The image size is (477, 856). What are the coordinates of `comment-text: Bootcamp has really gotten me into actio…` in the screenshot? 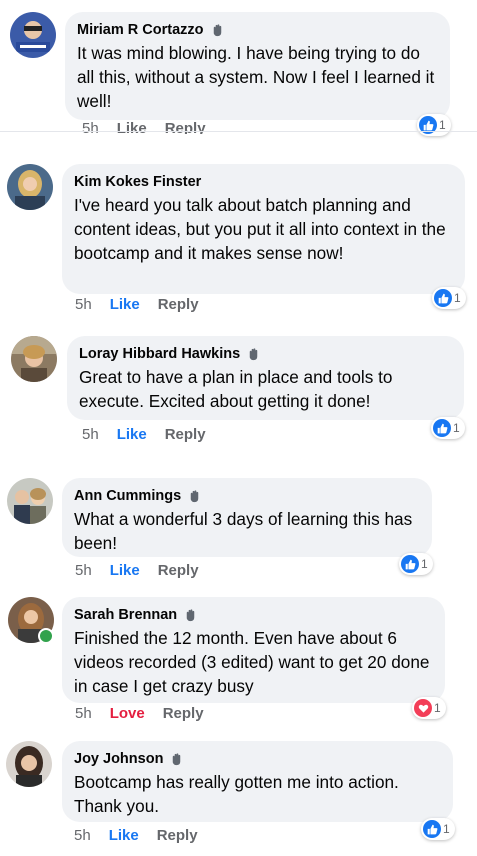 It's located at (236, 794).